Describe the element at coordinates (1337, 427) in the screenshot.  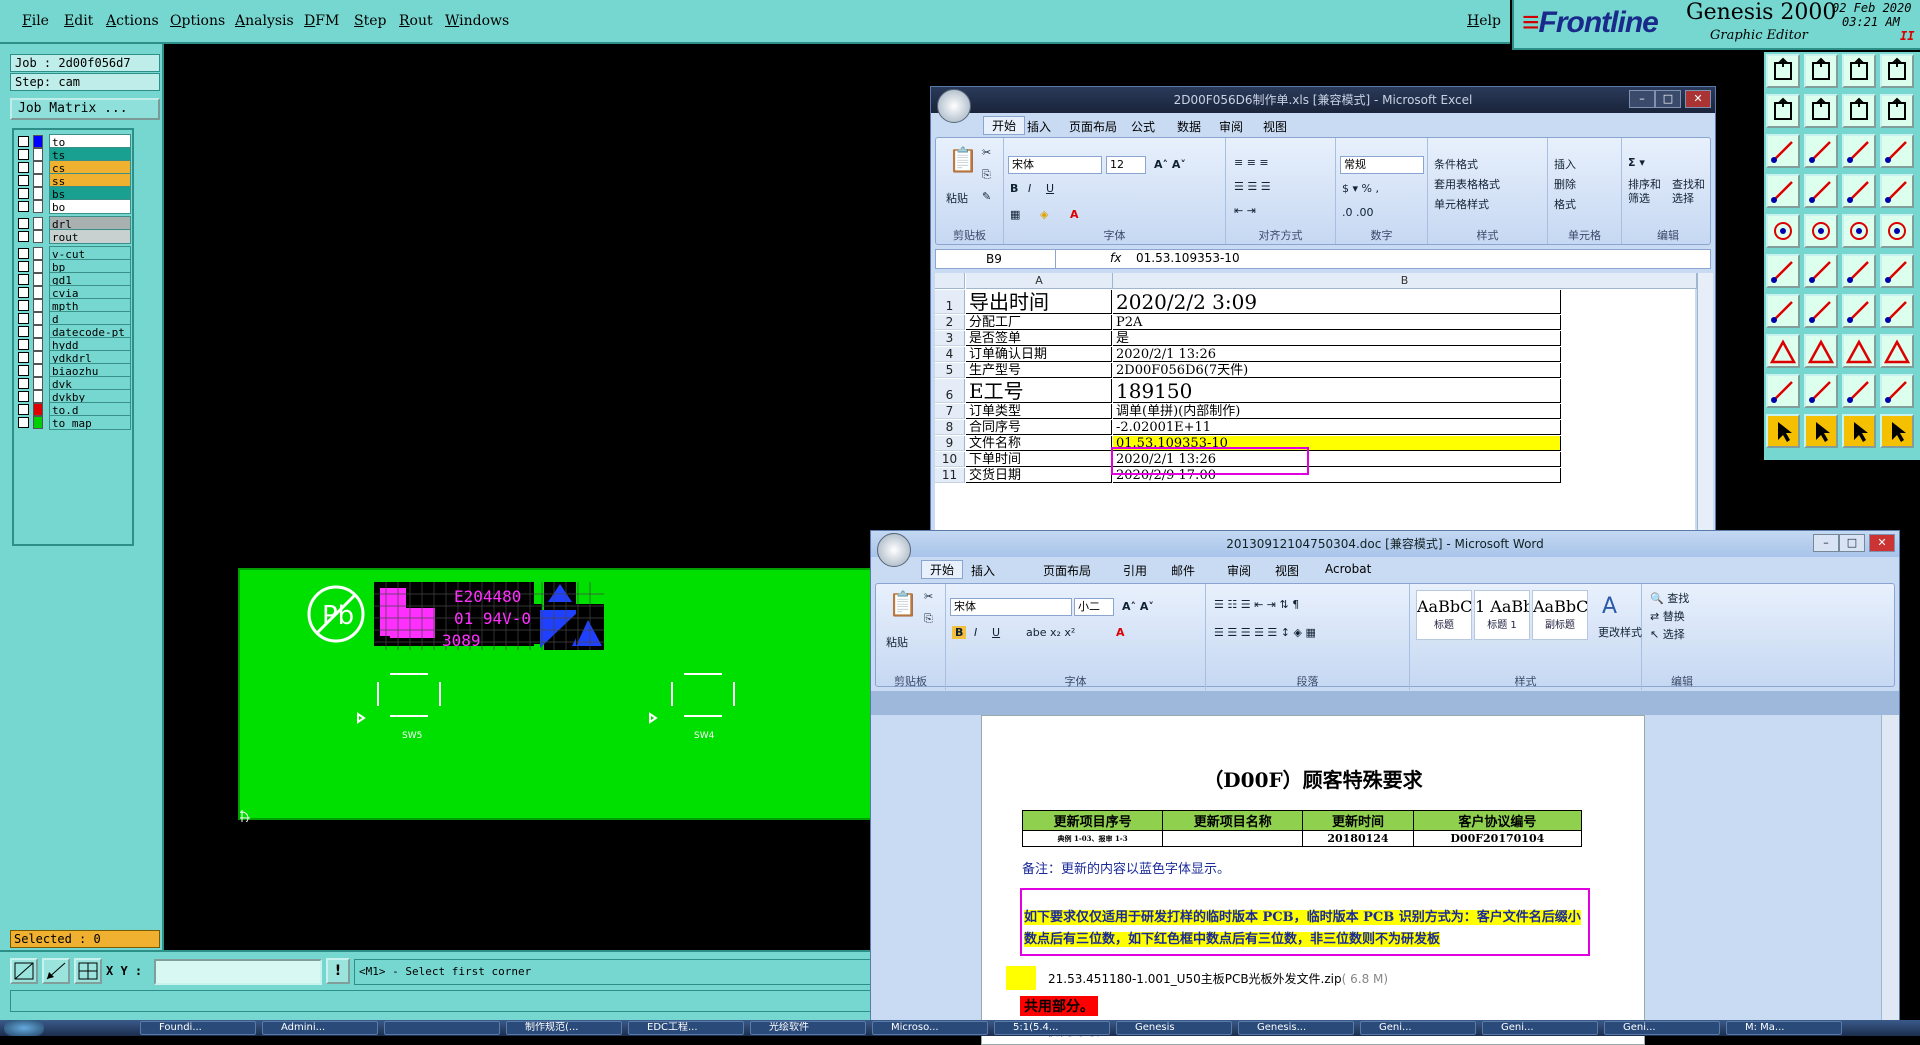
I see `cell-b: -2.02001E+11` at that location.